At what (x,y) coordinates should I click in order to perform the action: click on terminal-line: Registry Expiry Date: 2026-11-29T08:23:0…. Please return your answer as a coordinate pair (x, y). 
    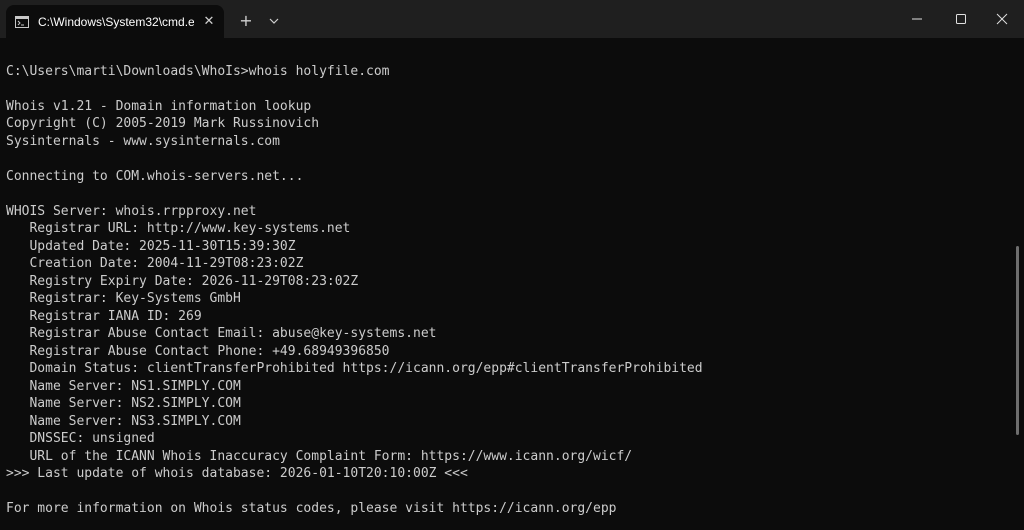
    Looking at the image, I should click on (182, 281).